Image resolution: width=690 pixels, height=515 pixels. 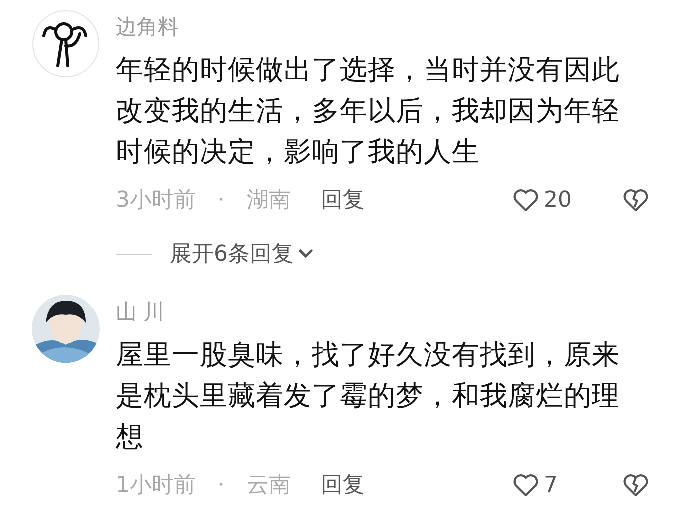 What do you see at coordinates (547, 200) in the screenshot?
I see `like-button: 20` at bounding box center [547, 200].